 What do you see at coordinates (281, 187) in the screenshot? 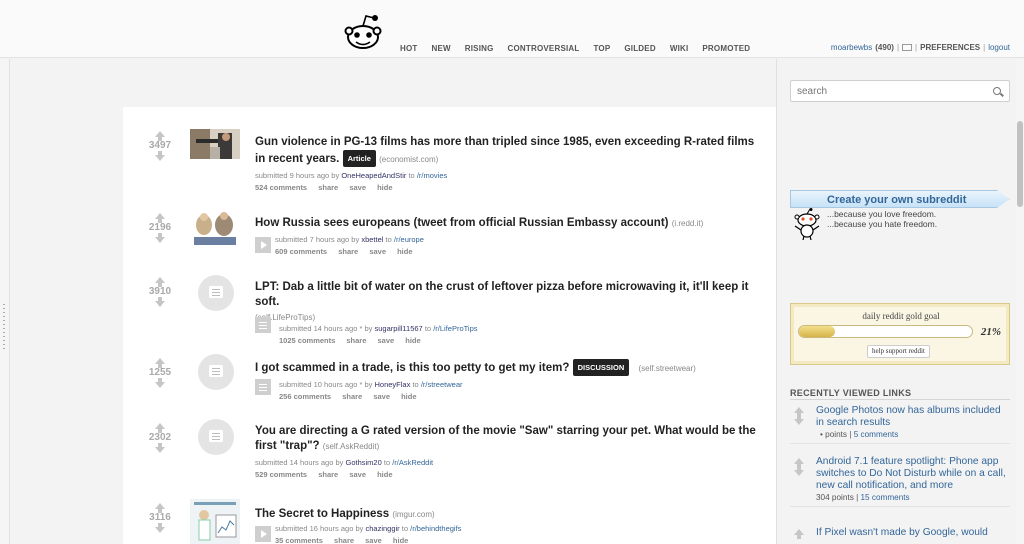
I see `comments-link: 524 comments` at bounding box center [281, 187].